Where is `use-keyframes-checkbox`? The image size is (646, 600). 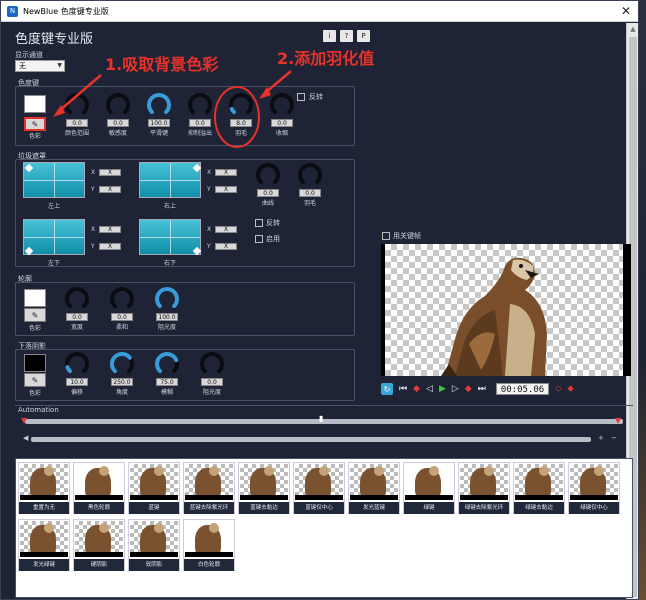
use-keyframes-checkbox is located at coordinates (386, 236).